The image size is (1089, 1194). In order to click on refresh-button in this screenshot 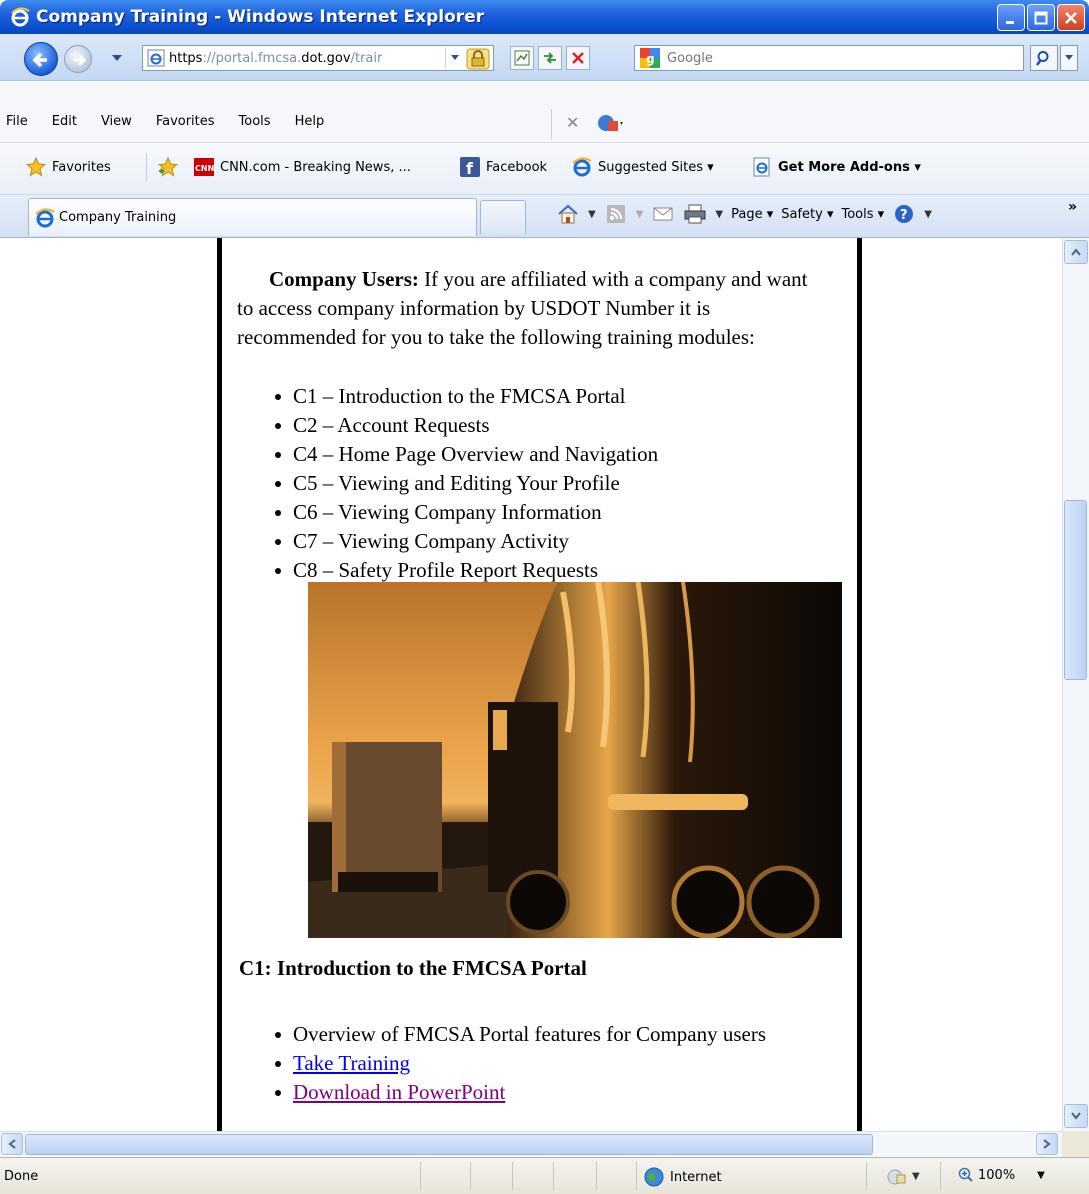, I will do `click(550, 58)`.